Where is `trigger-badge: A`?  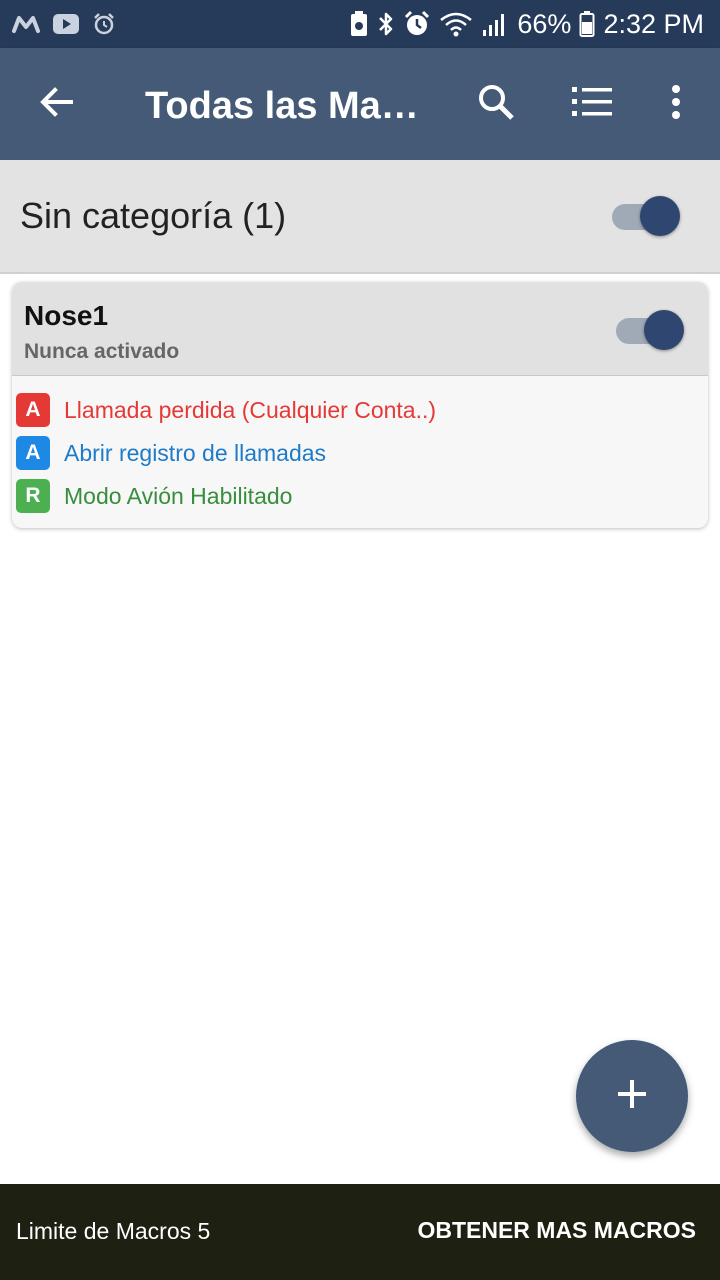 trigger-badge: A is located at coordinates (33, 410).